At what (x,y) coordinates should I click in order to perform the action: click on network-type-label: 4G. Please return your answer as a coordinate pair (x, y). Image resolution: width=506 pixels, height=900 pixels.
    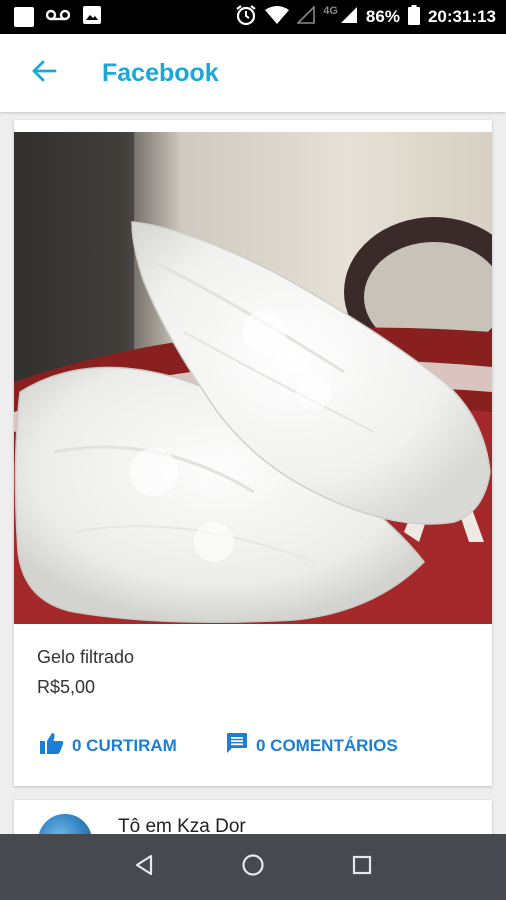
    Looking at the image, I should click on (330, 11).